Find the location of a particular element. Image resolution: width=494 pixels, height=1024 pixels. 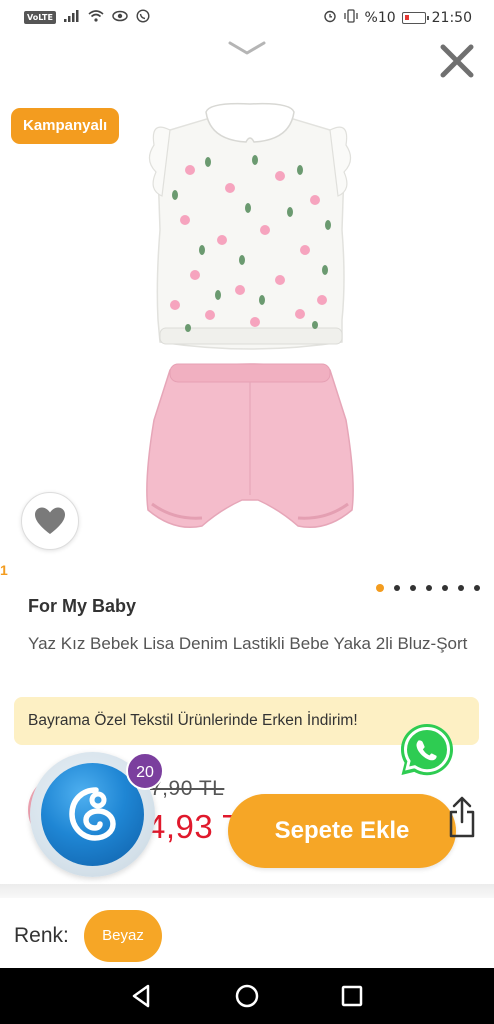

status-left: VoLTE is located at coordinates (87, 17).